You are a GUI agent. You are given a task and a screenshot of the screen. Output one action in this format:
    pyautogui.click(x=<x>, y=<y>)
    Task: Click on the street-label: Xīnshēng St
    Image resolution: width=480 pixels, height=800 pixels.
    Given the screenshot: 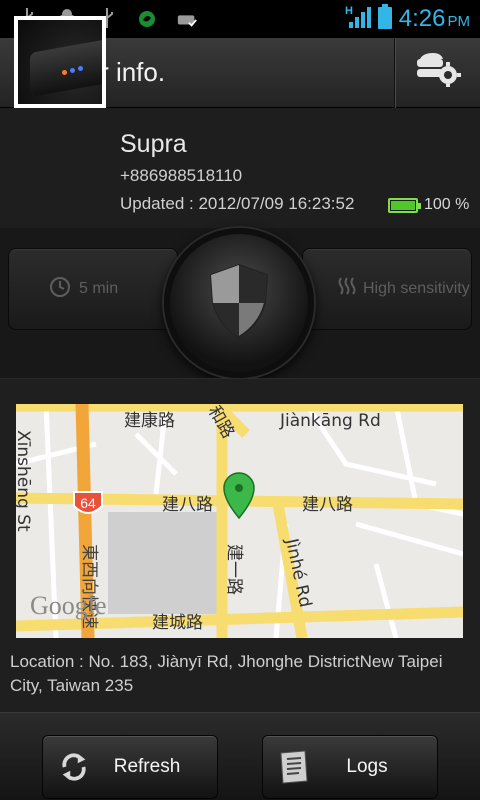 What is the action you would take?
    pyautogui.click(x=24, y=481)
    